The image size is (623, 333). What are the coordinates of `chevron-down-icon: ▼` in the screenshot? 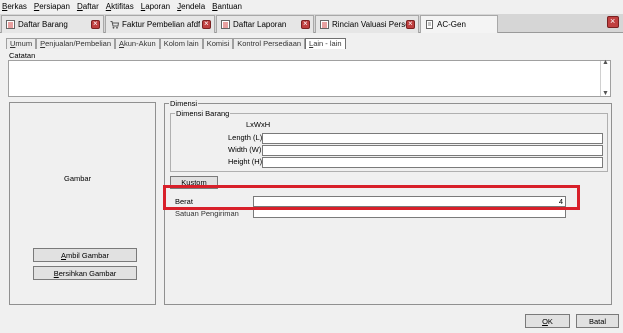 It's located at (605, 93).